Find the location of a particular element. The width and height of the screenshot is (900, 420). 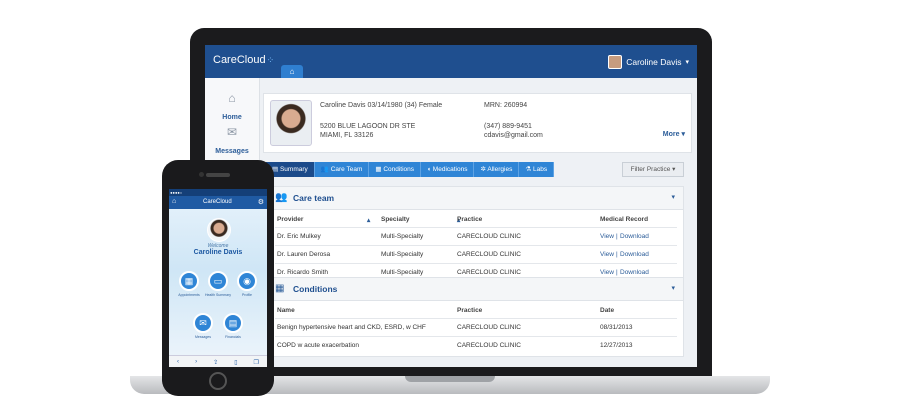

share-icon: ⇪ is located at coordinates (215, 362).